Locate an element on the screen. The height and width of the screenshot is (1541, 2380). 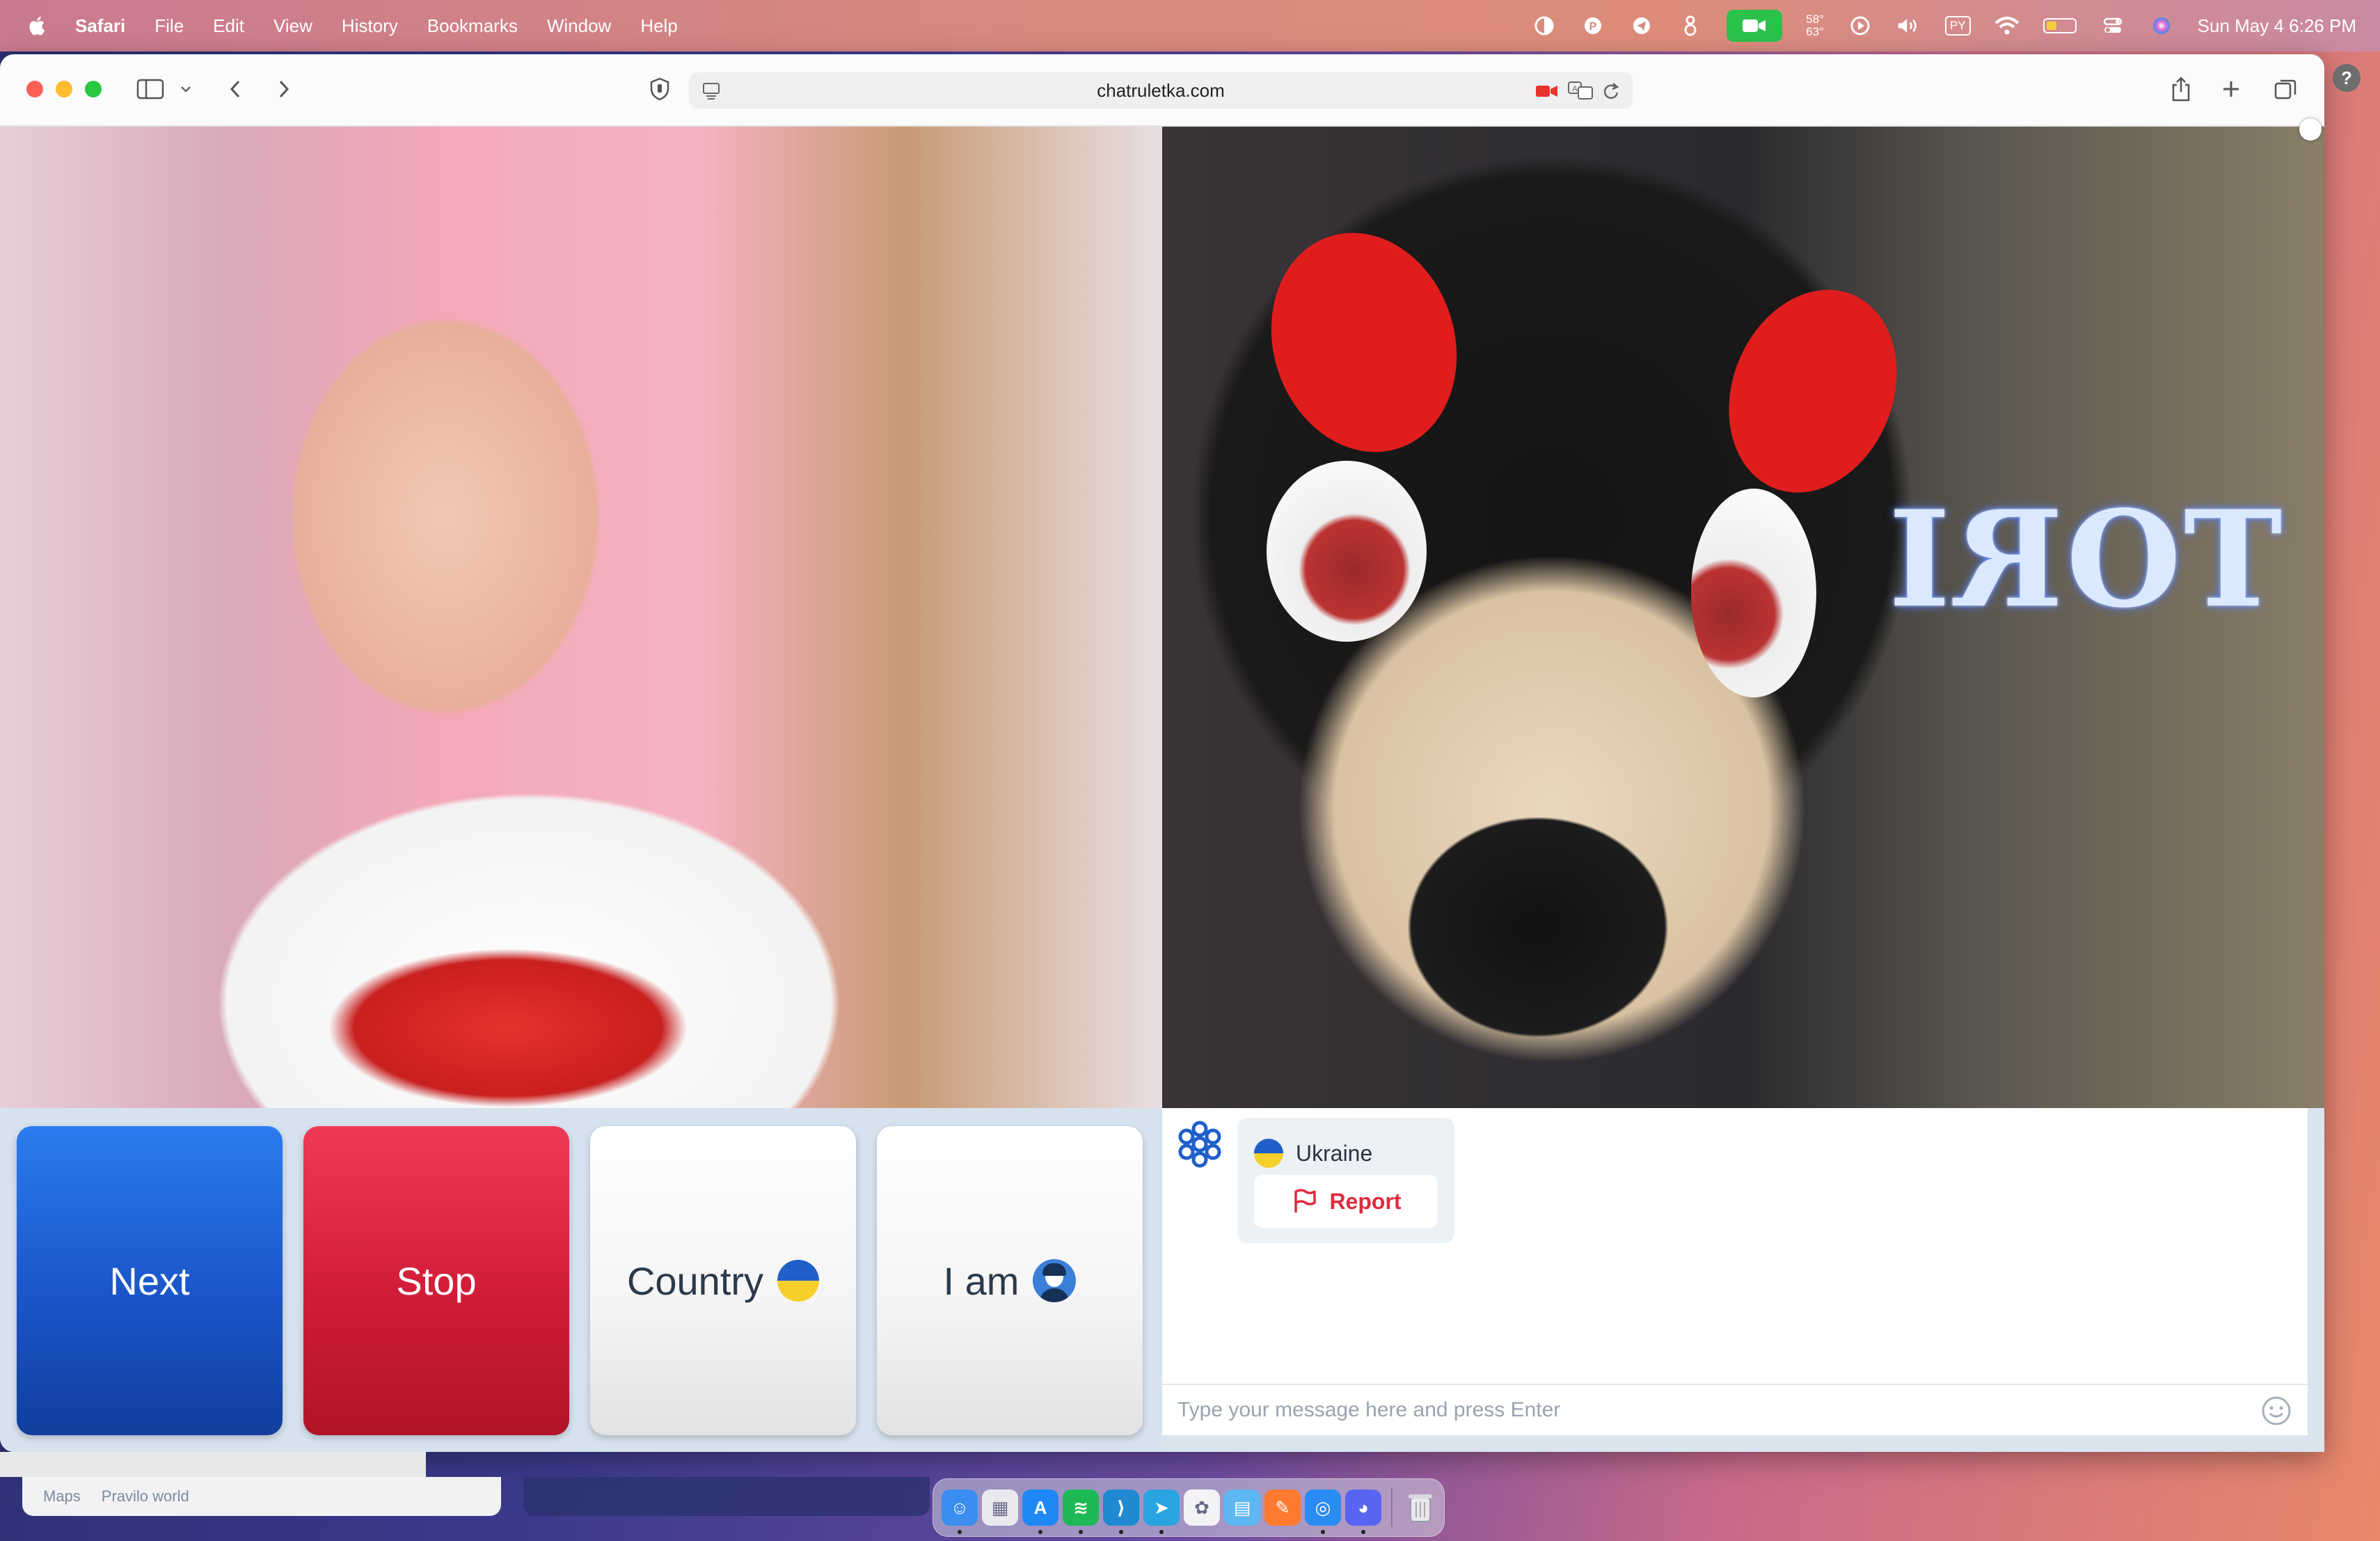
menu-window: Window is located at coordinates (579, 26).